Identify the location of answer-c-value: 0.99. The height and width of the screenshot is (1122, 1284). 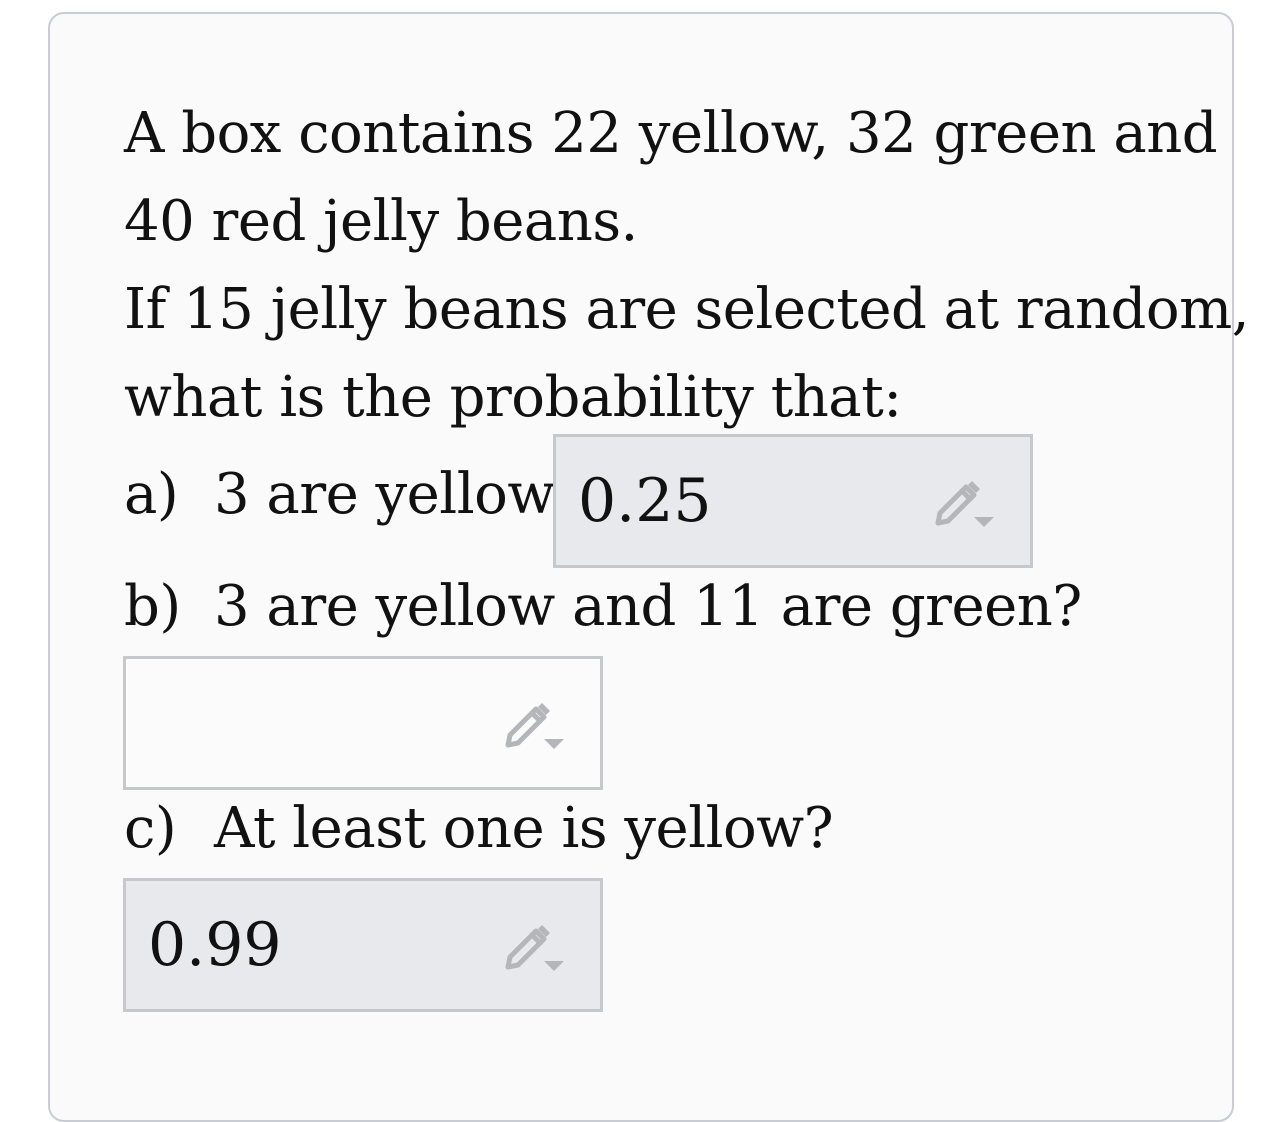
(215, 945).